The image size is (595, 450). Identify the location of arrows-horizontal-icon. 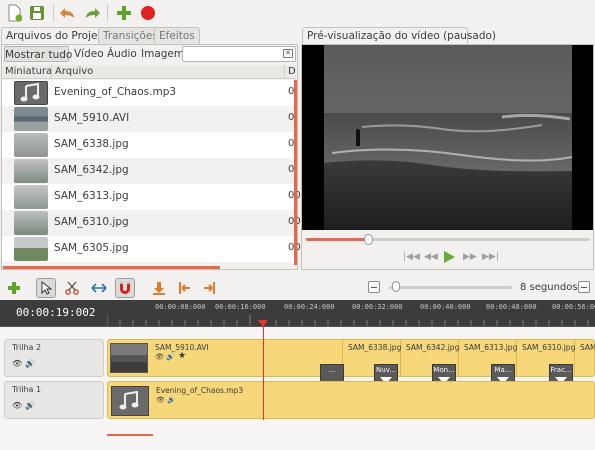
(99, 288).